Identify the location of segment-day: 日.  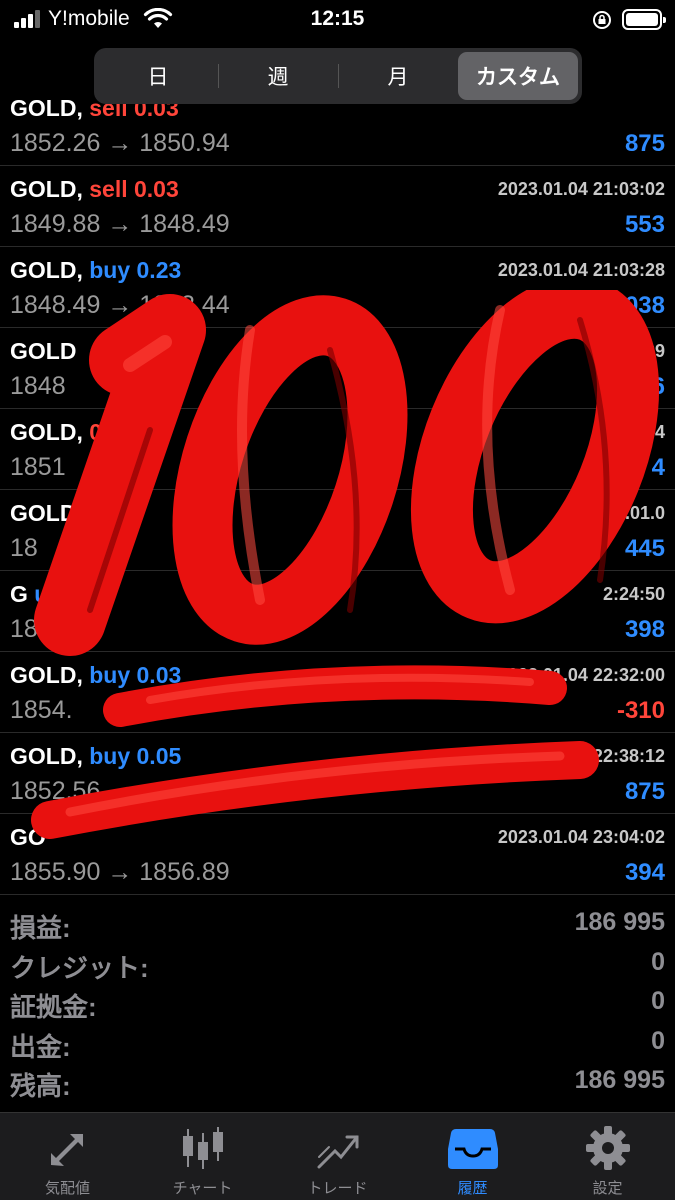
(158, 76).